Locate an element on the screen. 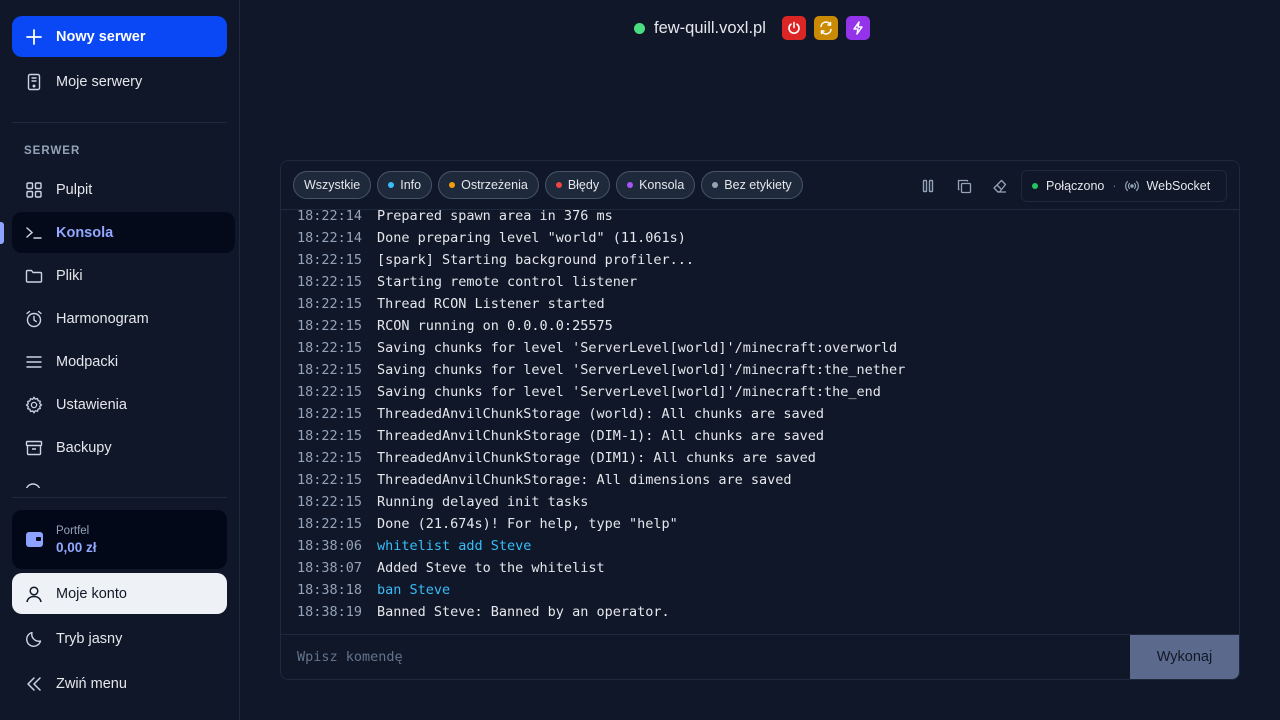 Image resolution: width=1280 pixels, height=720 pixels. log-timestamp: 18:38:18 is located at coordinates (330, 590).